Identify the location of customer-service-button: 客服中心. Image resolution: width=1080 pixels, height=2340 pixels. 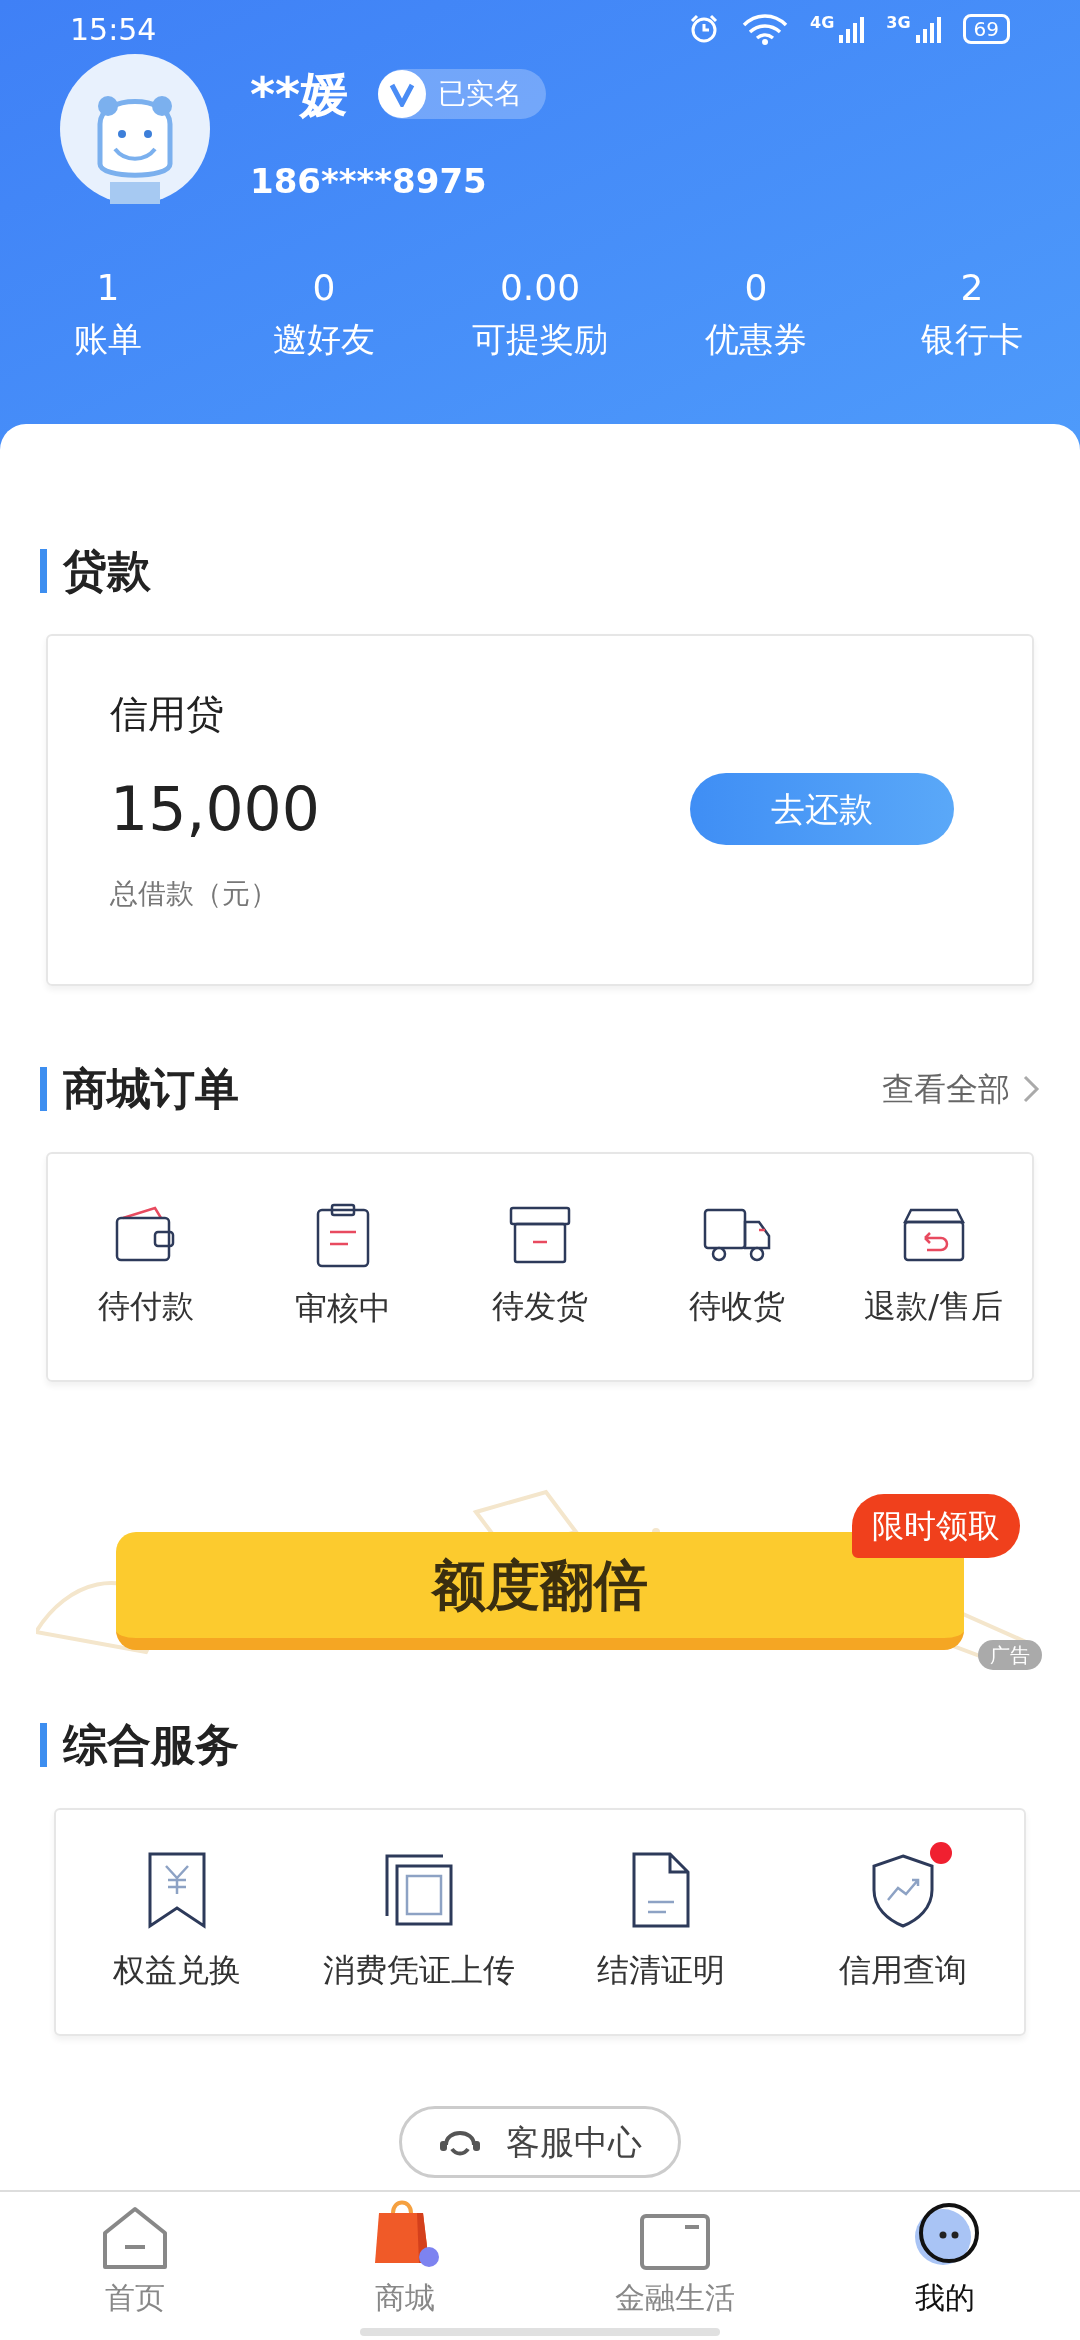
(540, 2142).